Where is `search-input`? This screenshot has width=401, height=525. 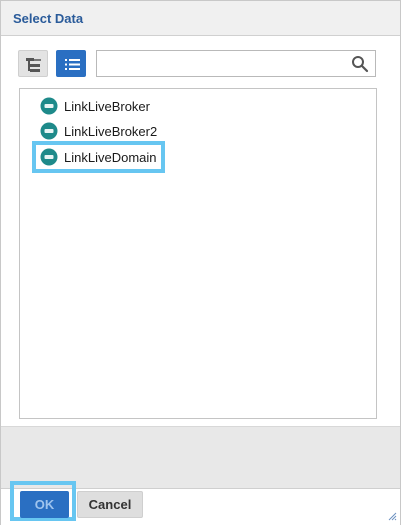 search-input is located at coordinates (220, 63).